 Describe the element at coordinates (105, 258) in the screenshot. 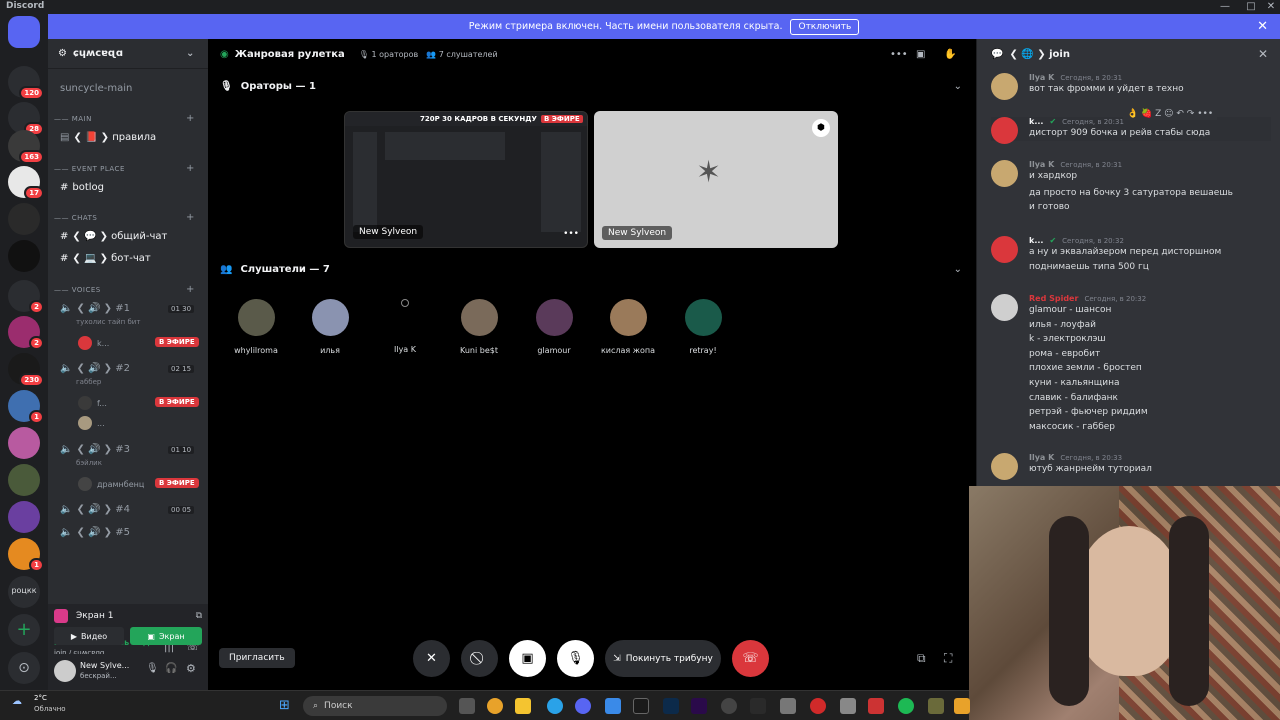

I see `channel-bot-chat: # ❮ 💻 ❯ бот-чат` at that location.